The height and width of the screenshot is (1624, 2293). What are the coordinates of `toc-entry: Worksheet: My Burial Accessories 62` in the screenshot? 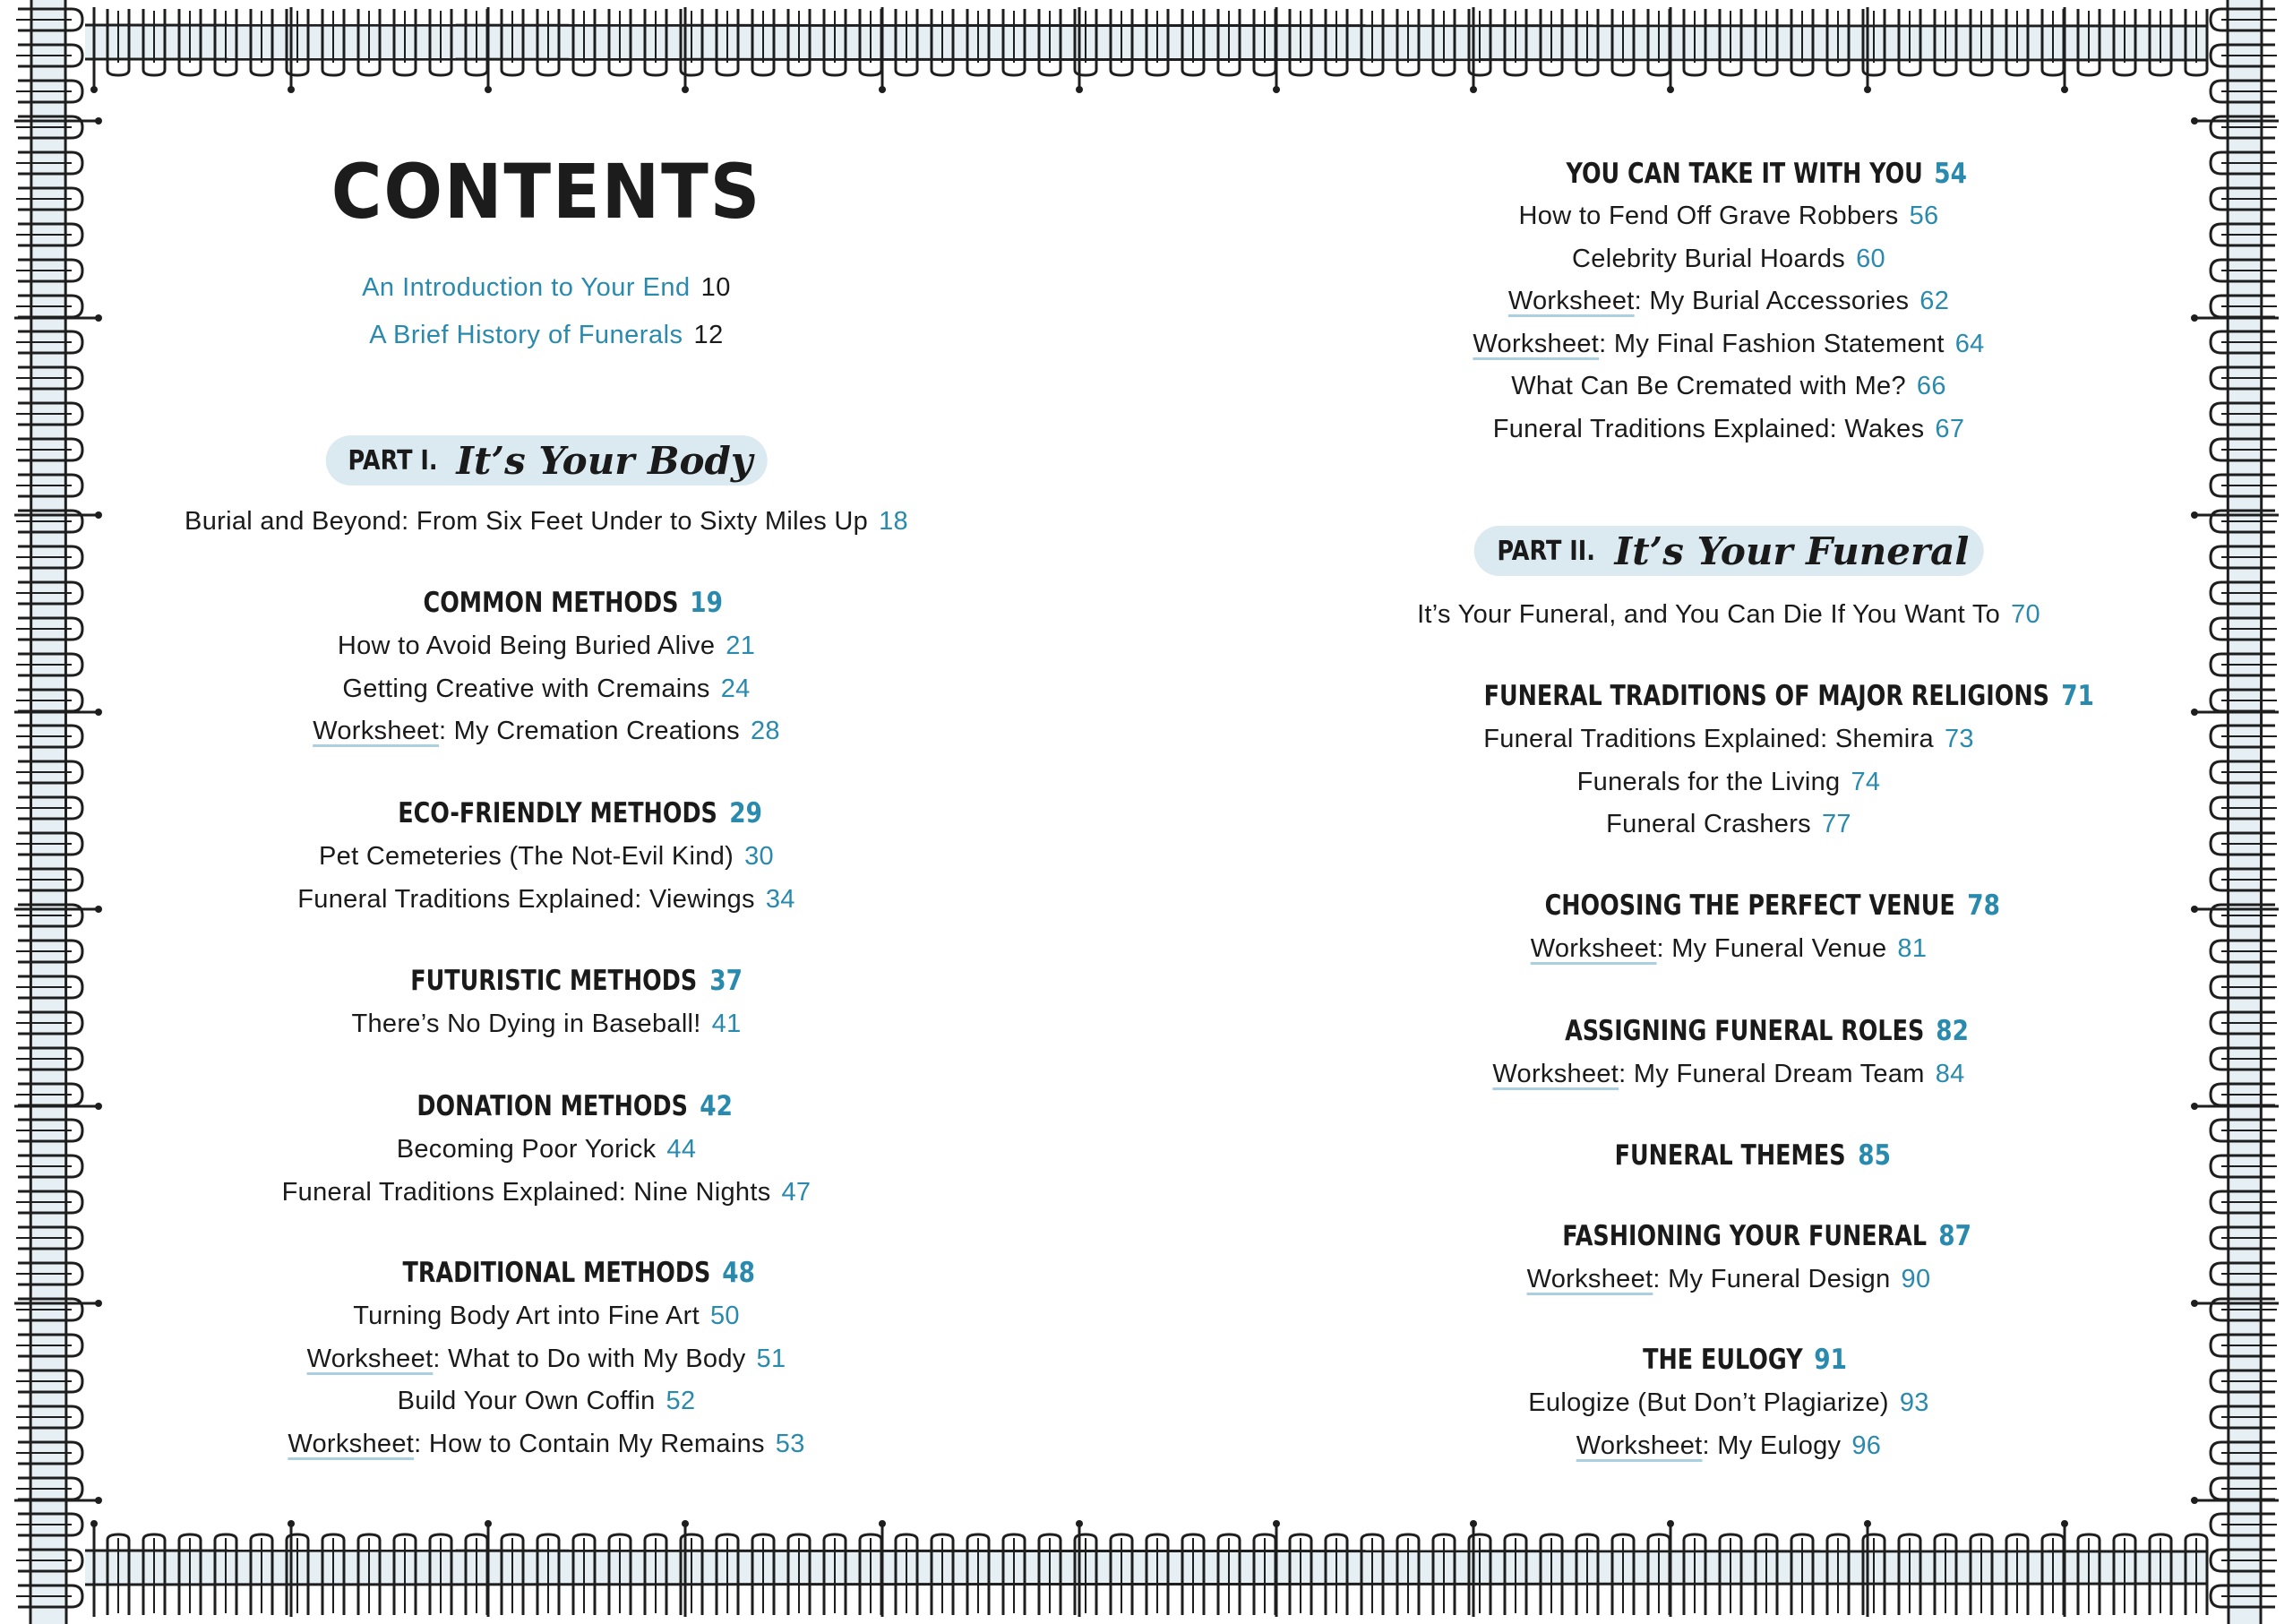 It's located at (1729, 301).